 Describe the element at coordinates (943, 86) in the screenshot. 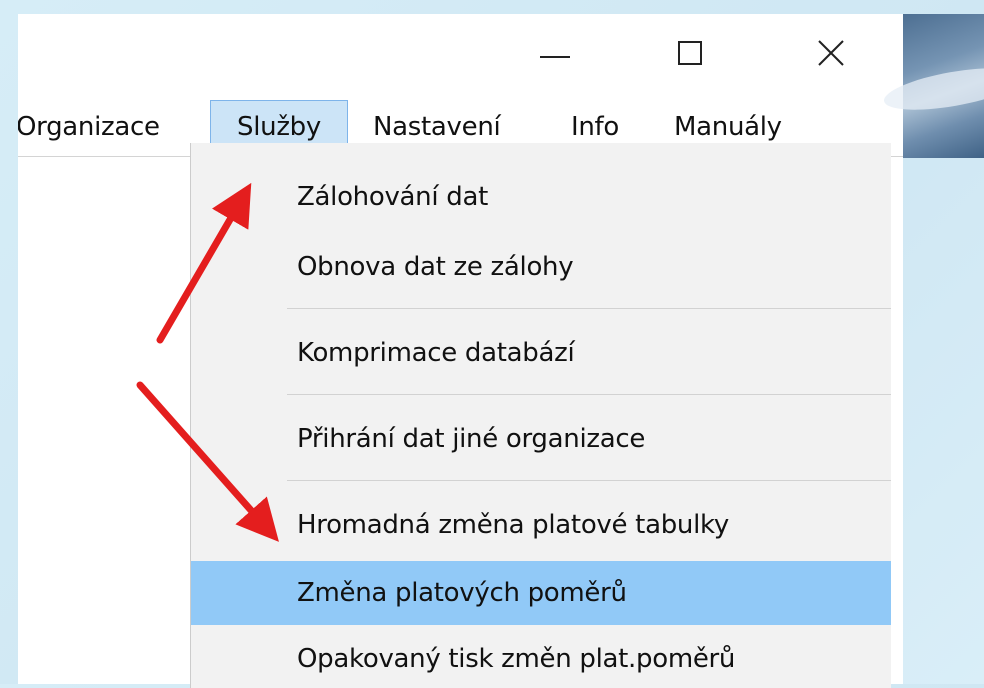

I see `desktop-background-photo` at that location.